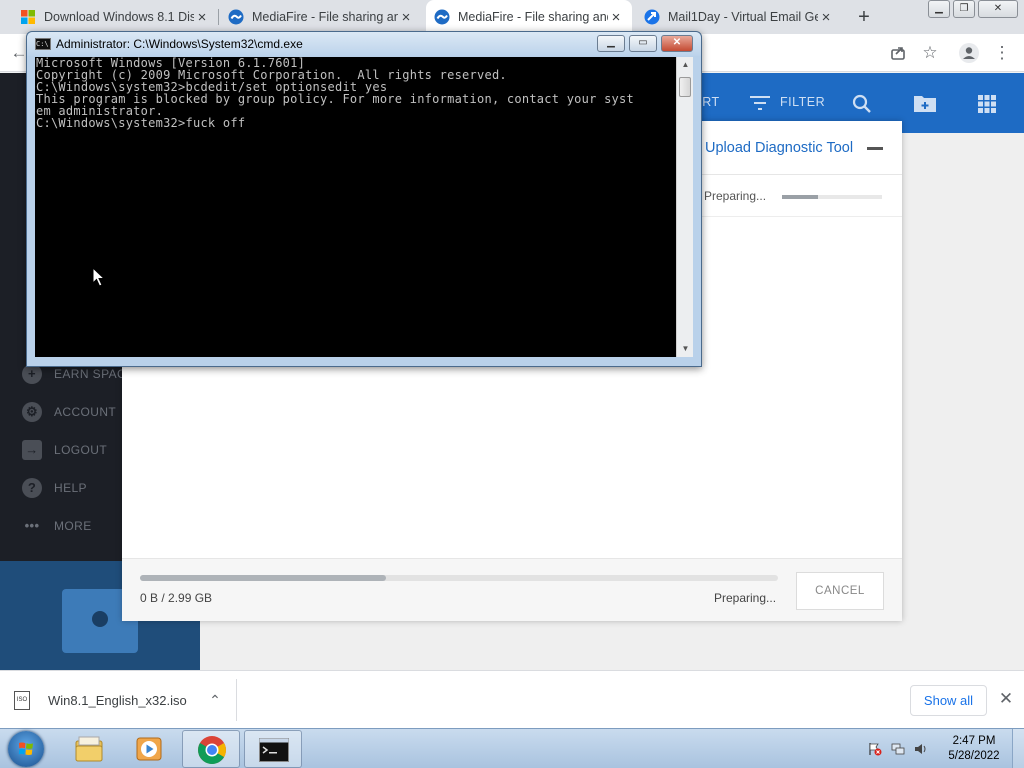 The height and width of the screenshot is (768, 1024). I want to click on taskbar-media-player, so click(149, 749).